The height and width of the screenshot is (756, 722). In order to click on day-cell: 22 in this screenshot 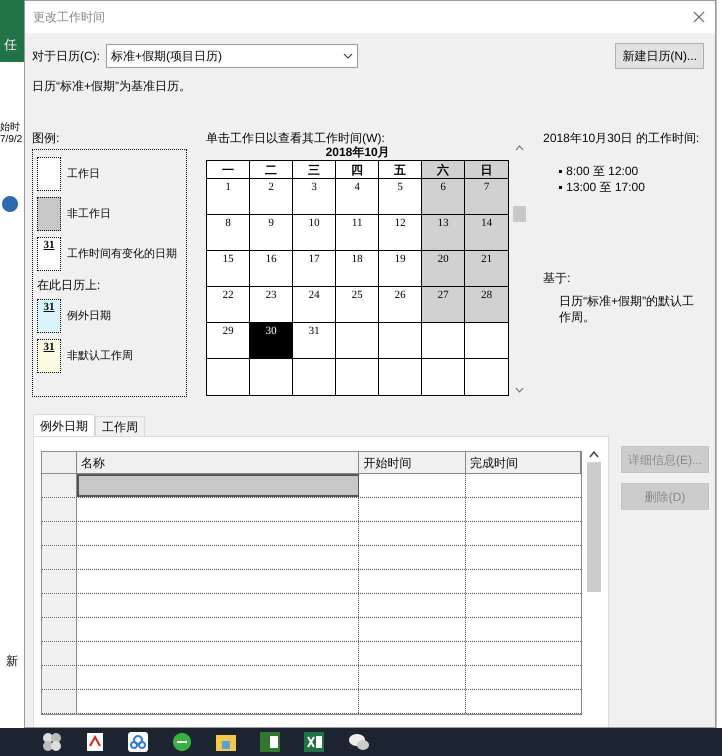, I will do `click(228, 305)`.